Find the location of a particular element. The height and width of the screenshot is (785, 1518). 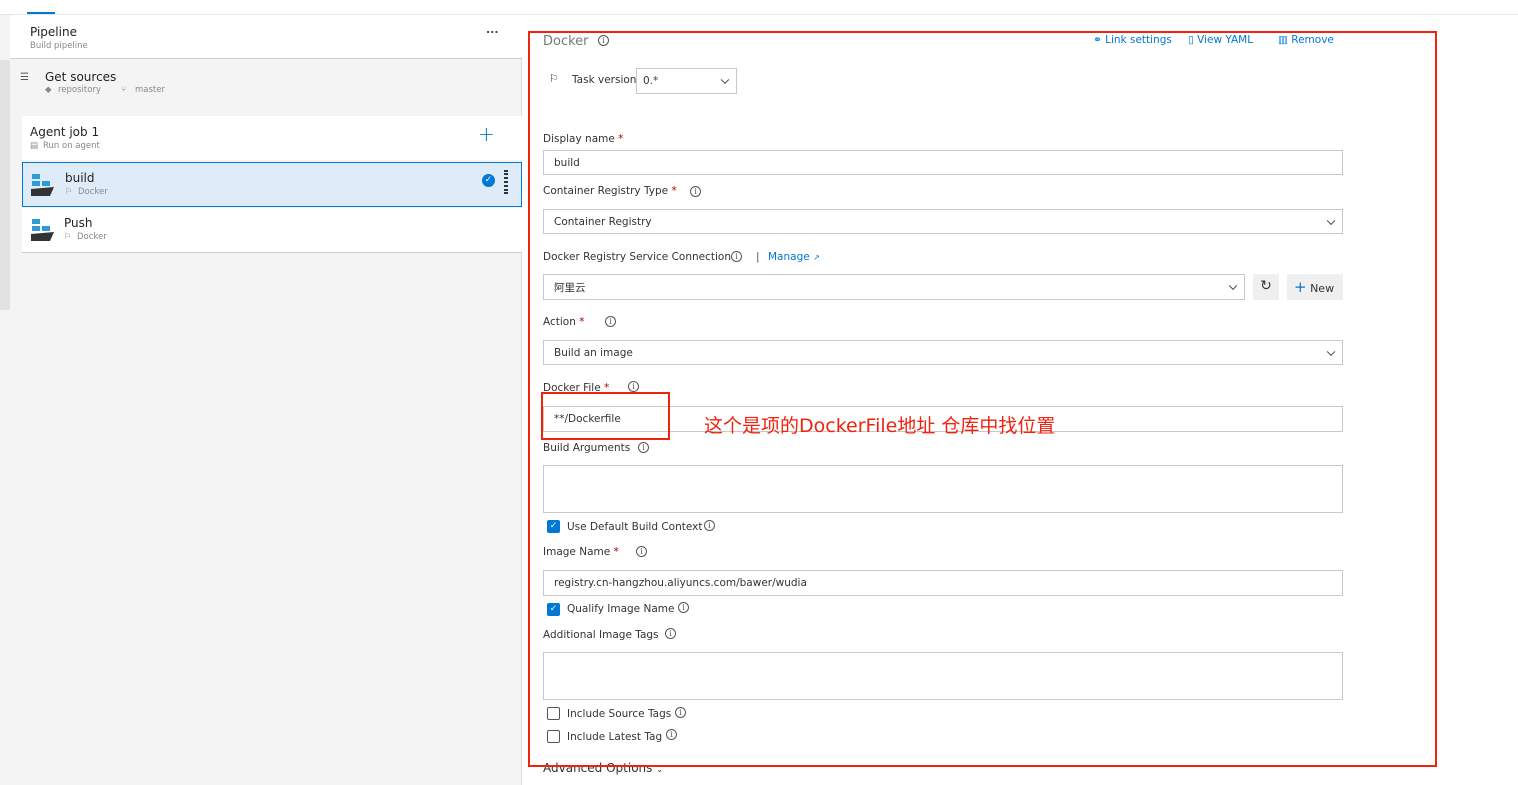

agent-job-title: Agent job 1 is located at coordinates (65, 132).